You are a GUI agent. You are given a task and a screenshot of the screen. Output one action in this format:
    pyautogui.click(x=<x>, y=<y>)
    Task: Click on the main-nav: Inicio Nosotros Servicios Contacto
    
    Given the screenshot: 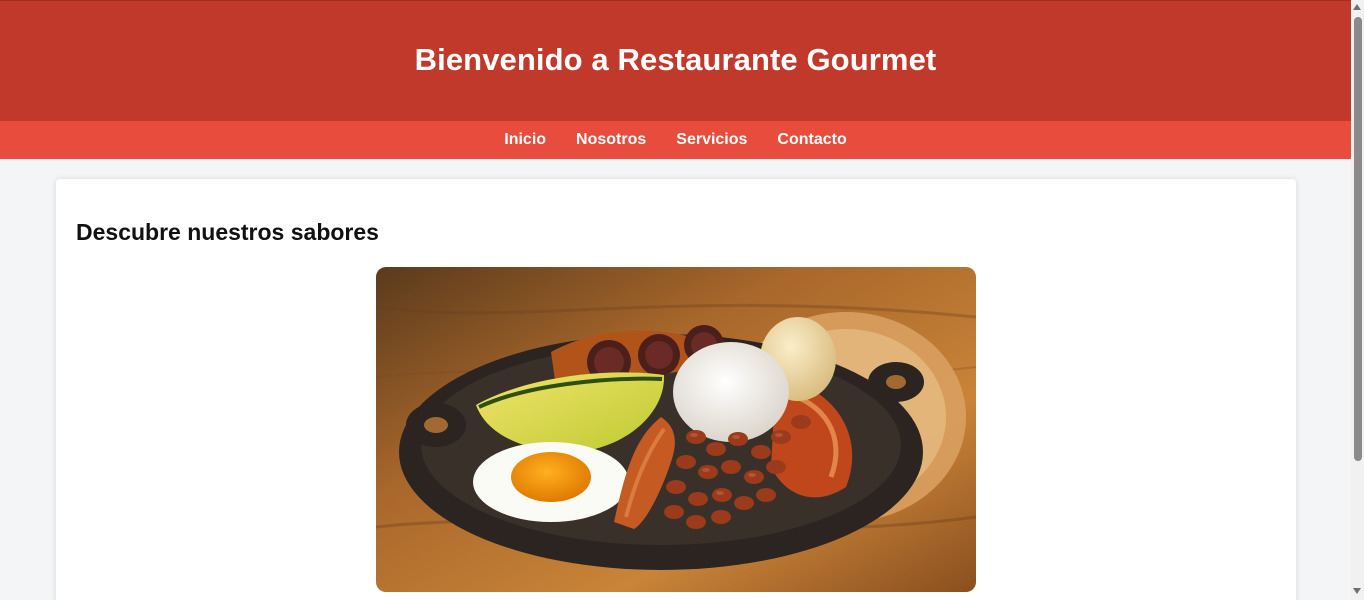 What is the action you would take?
    pyautogui.click(x=675, y=140)
    